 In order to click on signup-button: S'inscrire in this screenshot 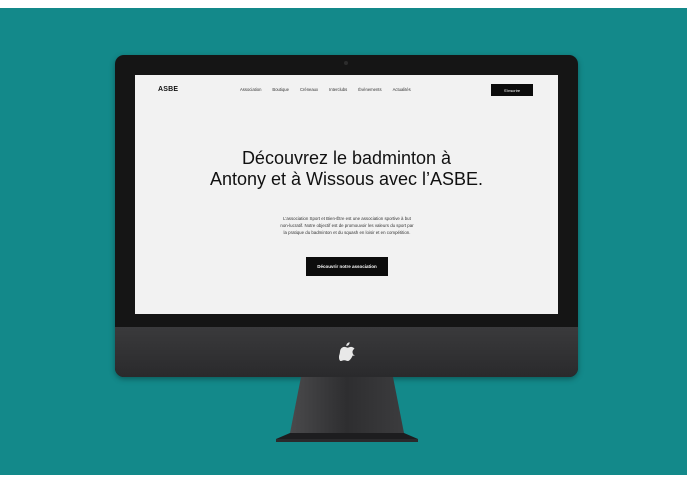, I will do `click(512, 90)`.